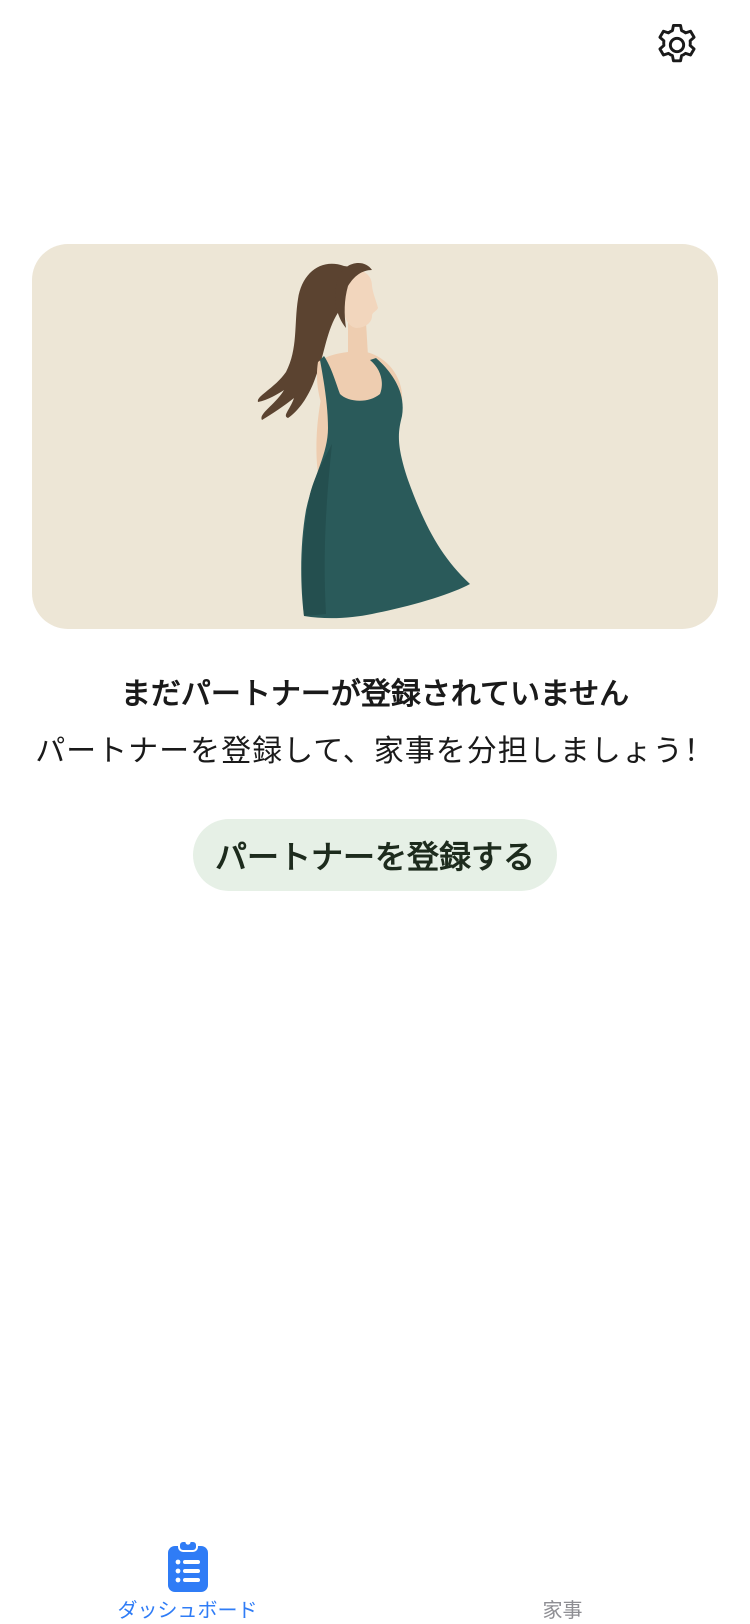 This screenshot has width=750, height=1624. What do you see at coordinates (562, 1572) in the screenshot?
I see `tab-chores: 家事` at bounding box center [562, 1572].